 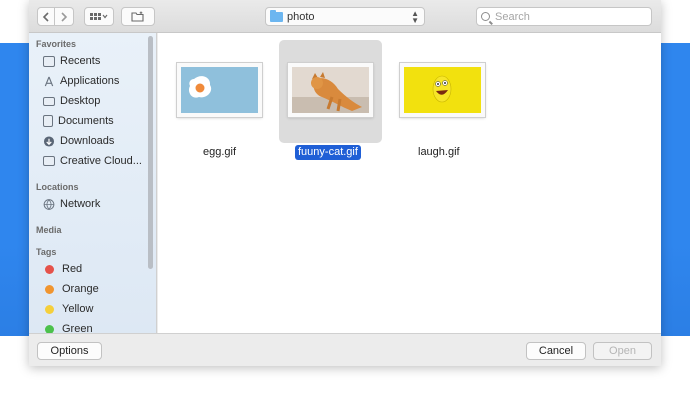 I want to click on updown-chevron-icon: ▲ ▼, so click(x=415, y=17).